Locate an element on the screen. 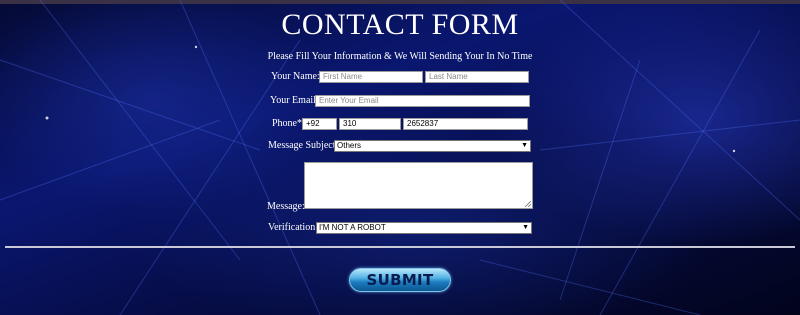 This screenshot has height=315, width=800. verification-select: I'M NOT A ROBOT ▼ is located at coordinates (424, 228).